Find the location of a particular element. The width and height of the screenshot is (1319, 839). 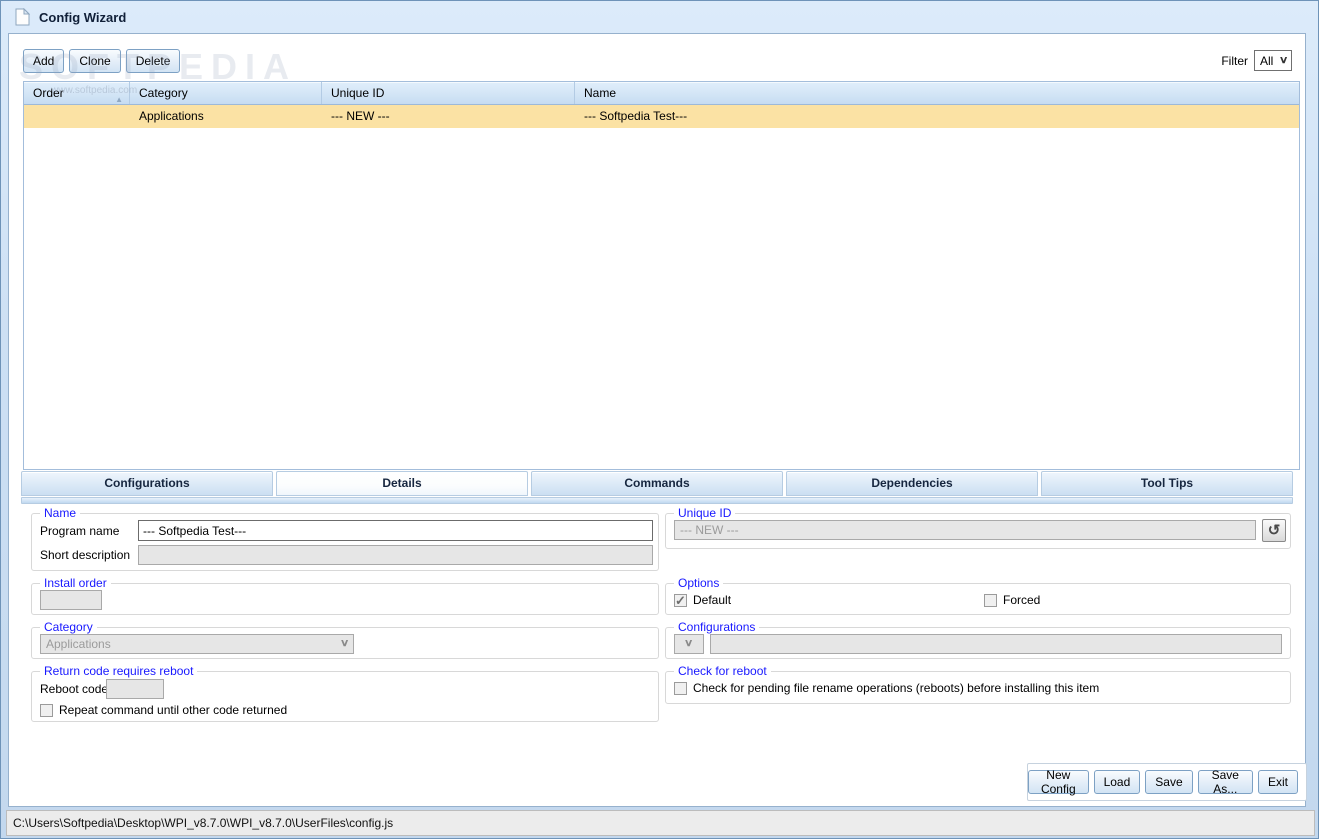

tab-dependencies: Dependencies is located at coordinates (912, 483).